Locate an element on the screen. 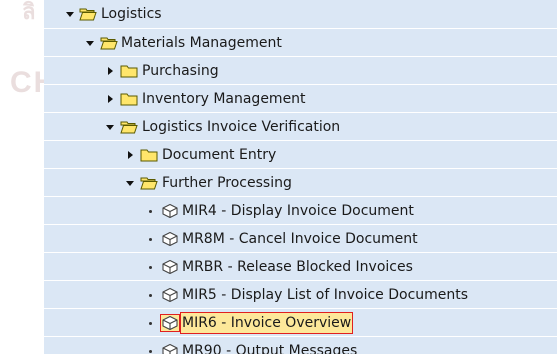 The image size is (557, 354). tree-node-transaction-mir5: MIR5 - Display List of Invoice Documents is located at coordinates (300, 294).